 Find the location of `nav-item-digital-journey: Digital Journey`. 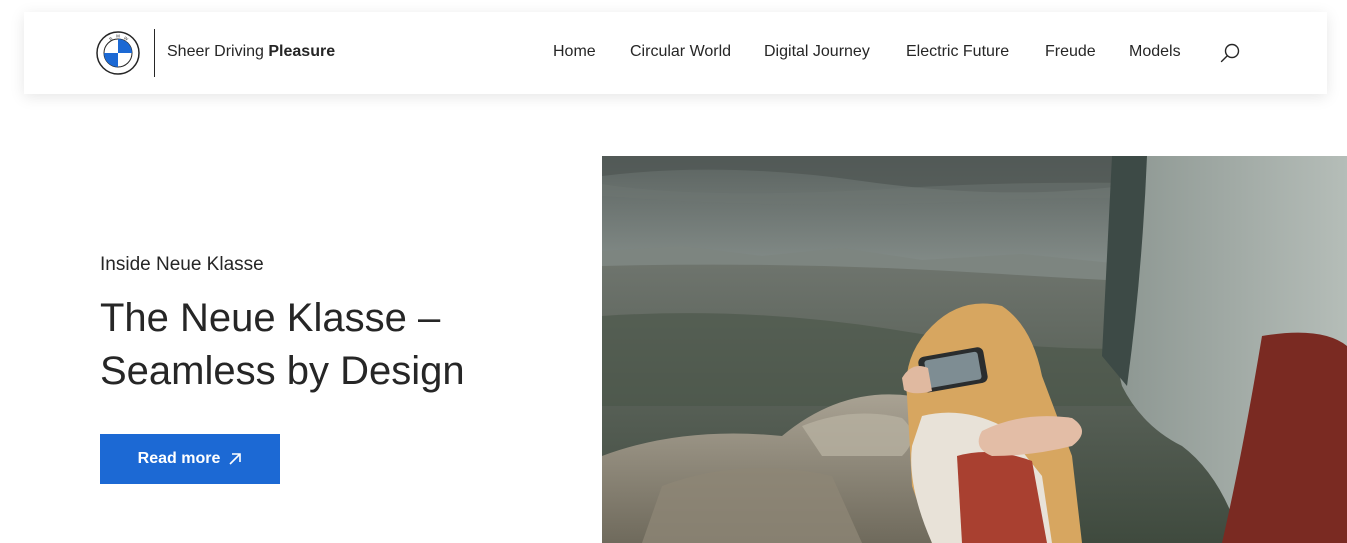

nav-item-digital-journey: Digital Journey is located at coordinates (817, 52).